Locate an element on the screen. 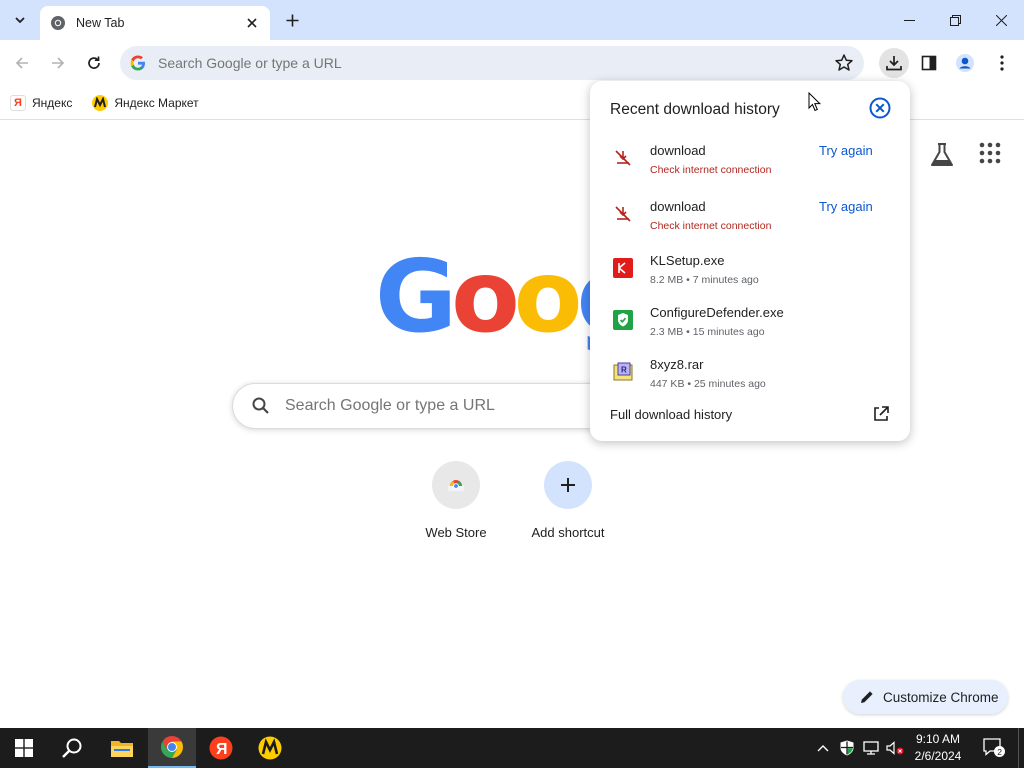 The width and height of the screenshot is (1024, 768). bookmark-label: Яндекс is located at coordinates (52, 102).